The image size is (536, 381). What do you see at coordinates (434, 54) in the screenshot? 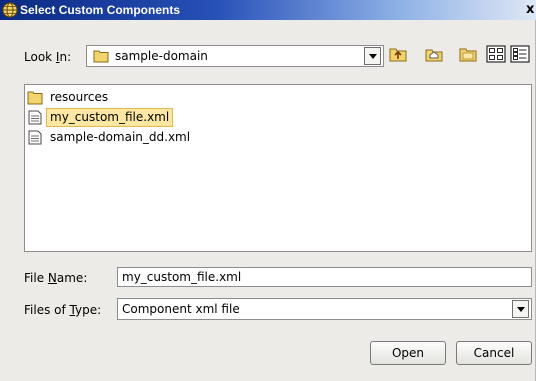
I see `home-icon` at bounding box center [434, 54].